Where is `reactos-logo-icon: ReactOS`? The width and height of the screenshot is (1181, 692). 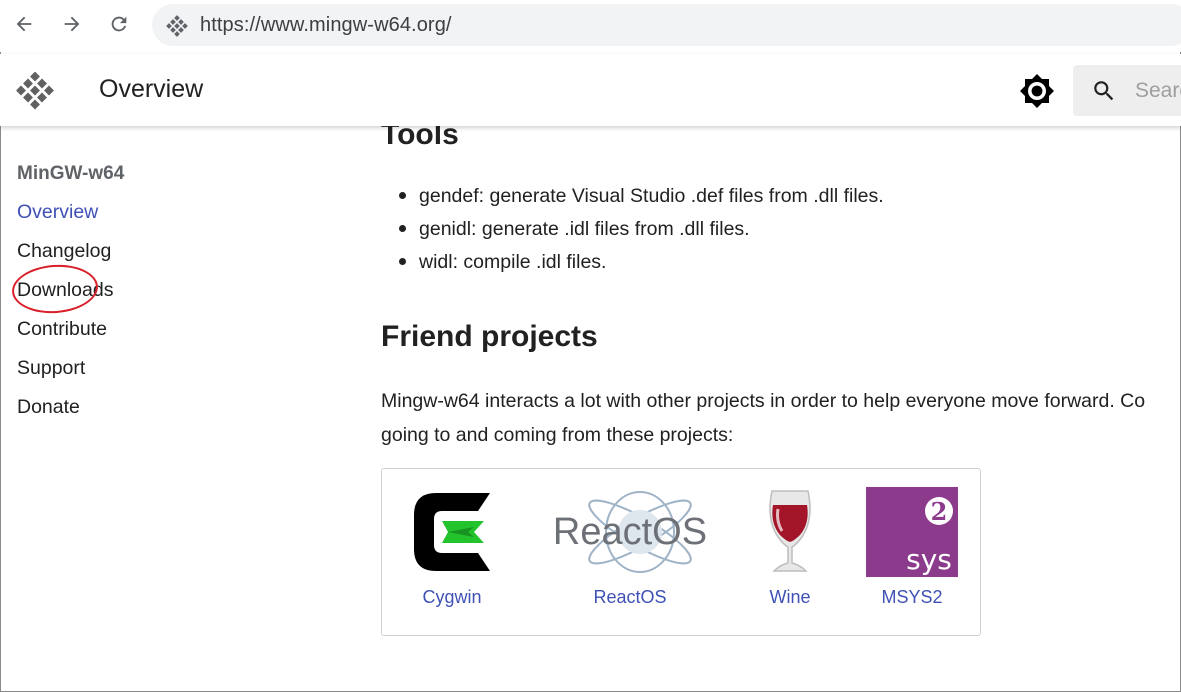 reactos-logo-icon: ReactOS is located at coordinates (630, 532).